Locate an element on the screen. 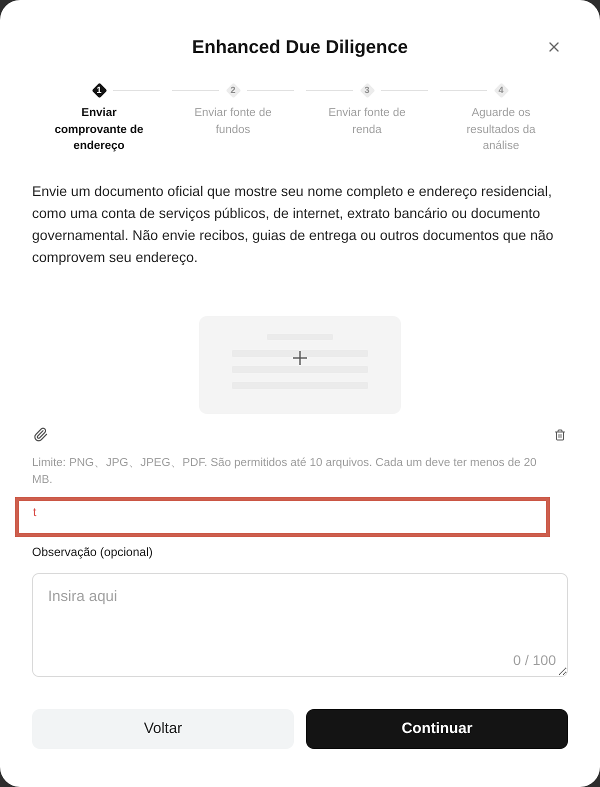 The image size is (600, 787). back-button: Voltar is located at coordinates (163, 728).